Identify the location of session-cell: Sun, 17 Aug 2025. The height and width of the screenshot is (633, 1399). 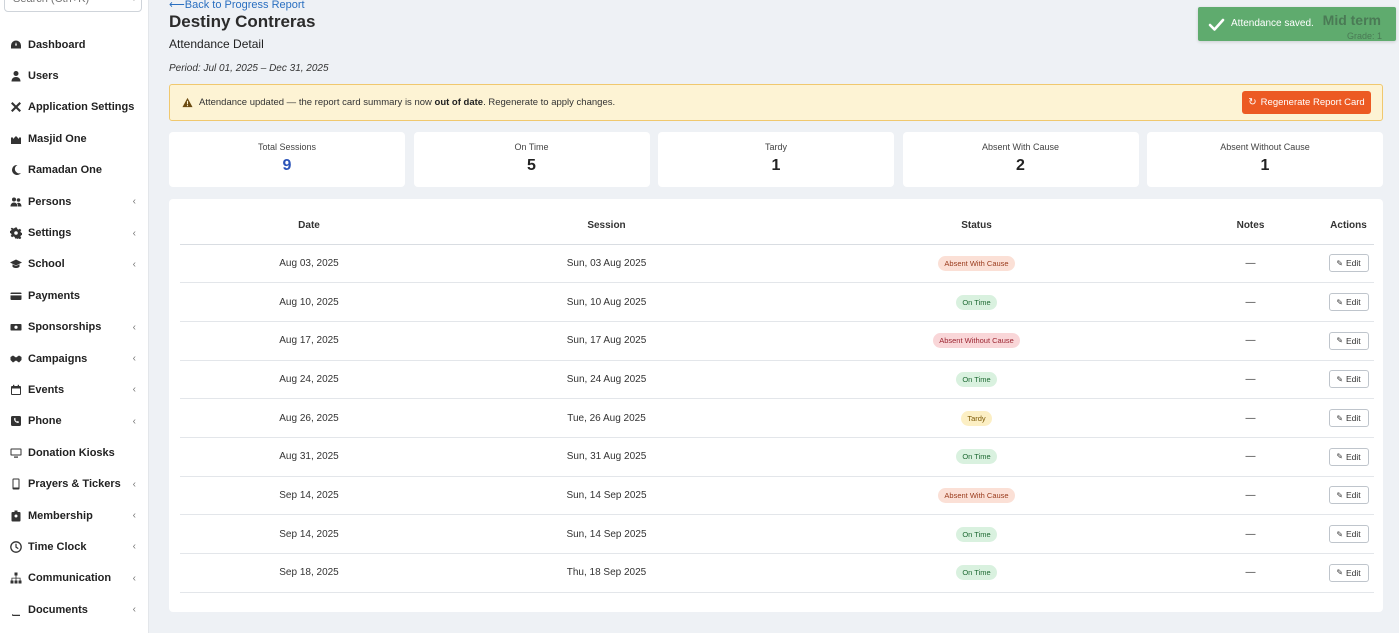
(606, 341).